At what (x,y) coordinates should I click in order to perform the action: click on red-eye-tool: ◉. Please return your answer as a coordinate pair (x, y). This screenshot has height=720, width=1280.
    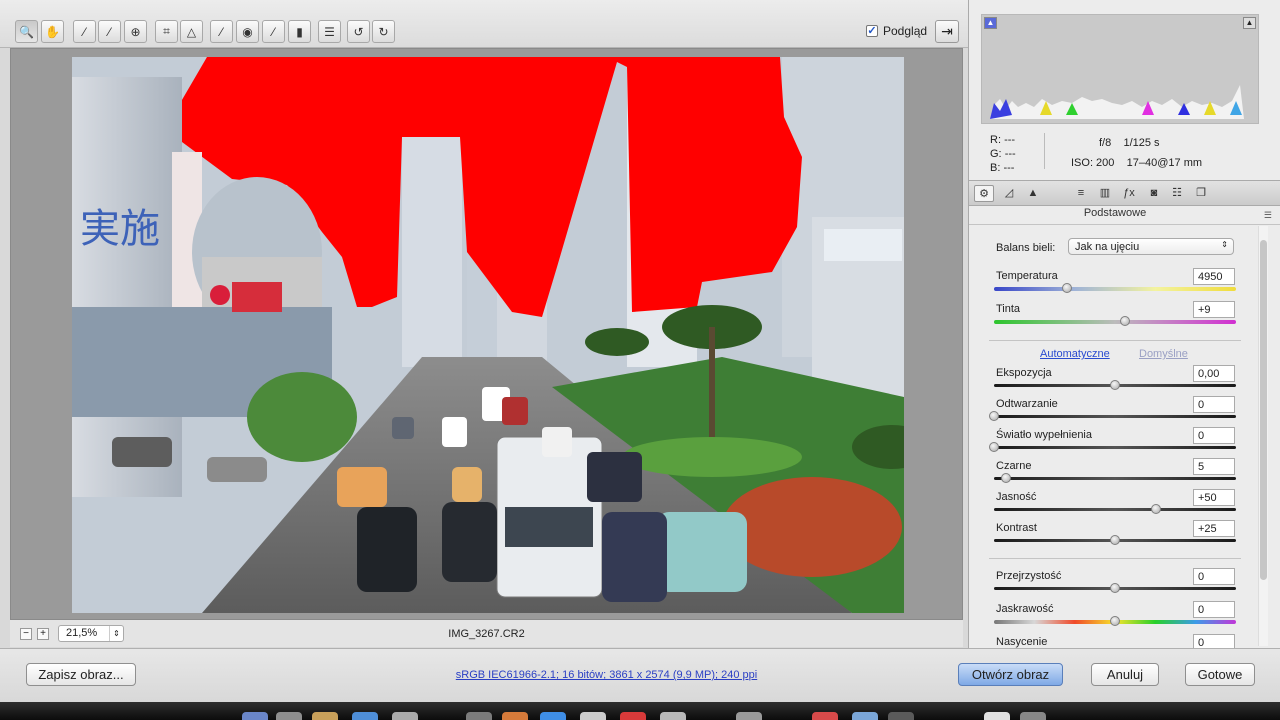
    Looking at the image, I should click on (247, 31).